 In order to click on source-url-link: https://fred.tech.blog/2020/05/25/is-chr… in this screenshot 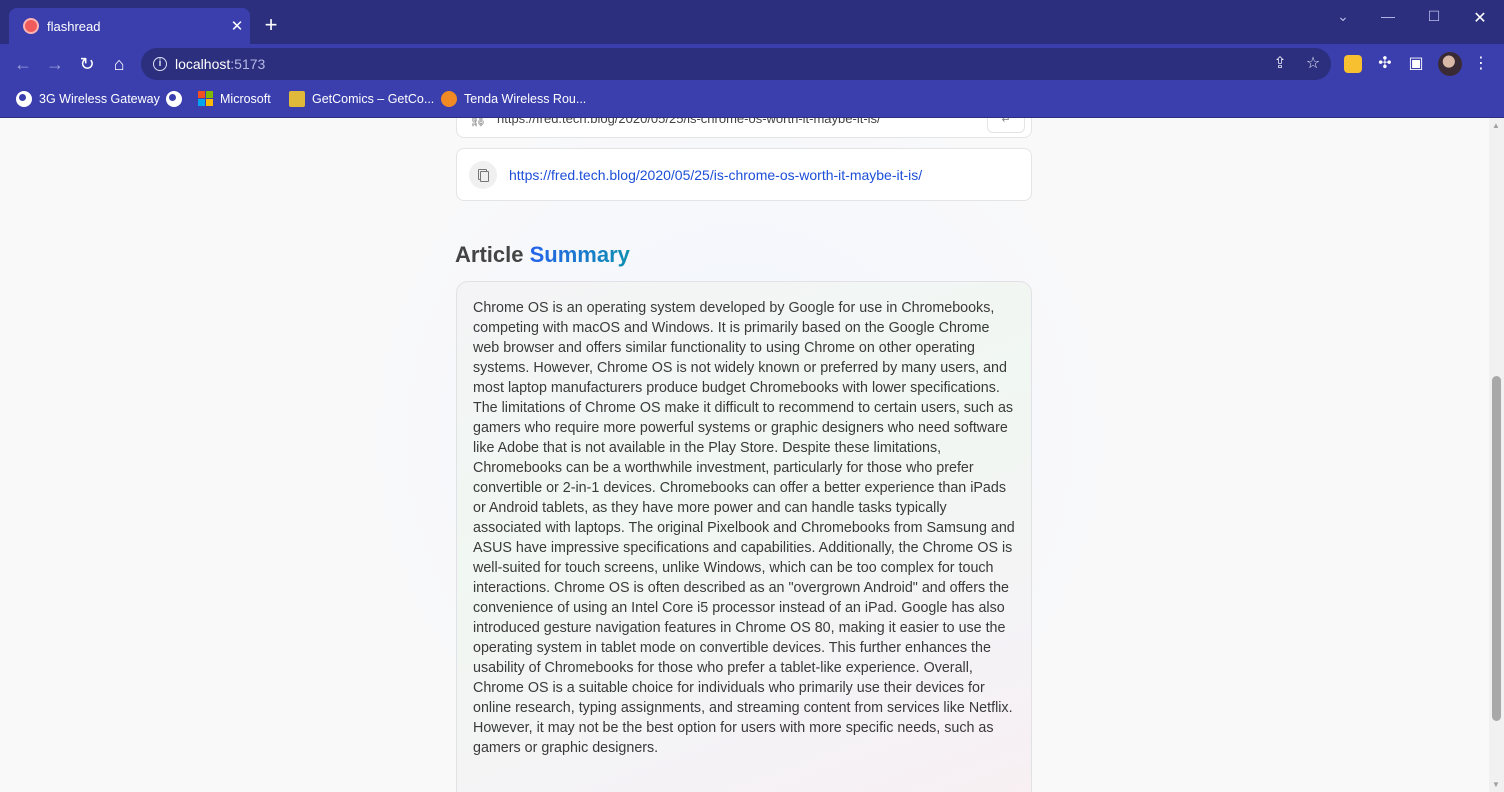, I will do `click(715, 175)`.